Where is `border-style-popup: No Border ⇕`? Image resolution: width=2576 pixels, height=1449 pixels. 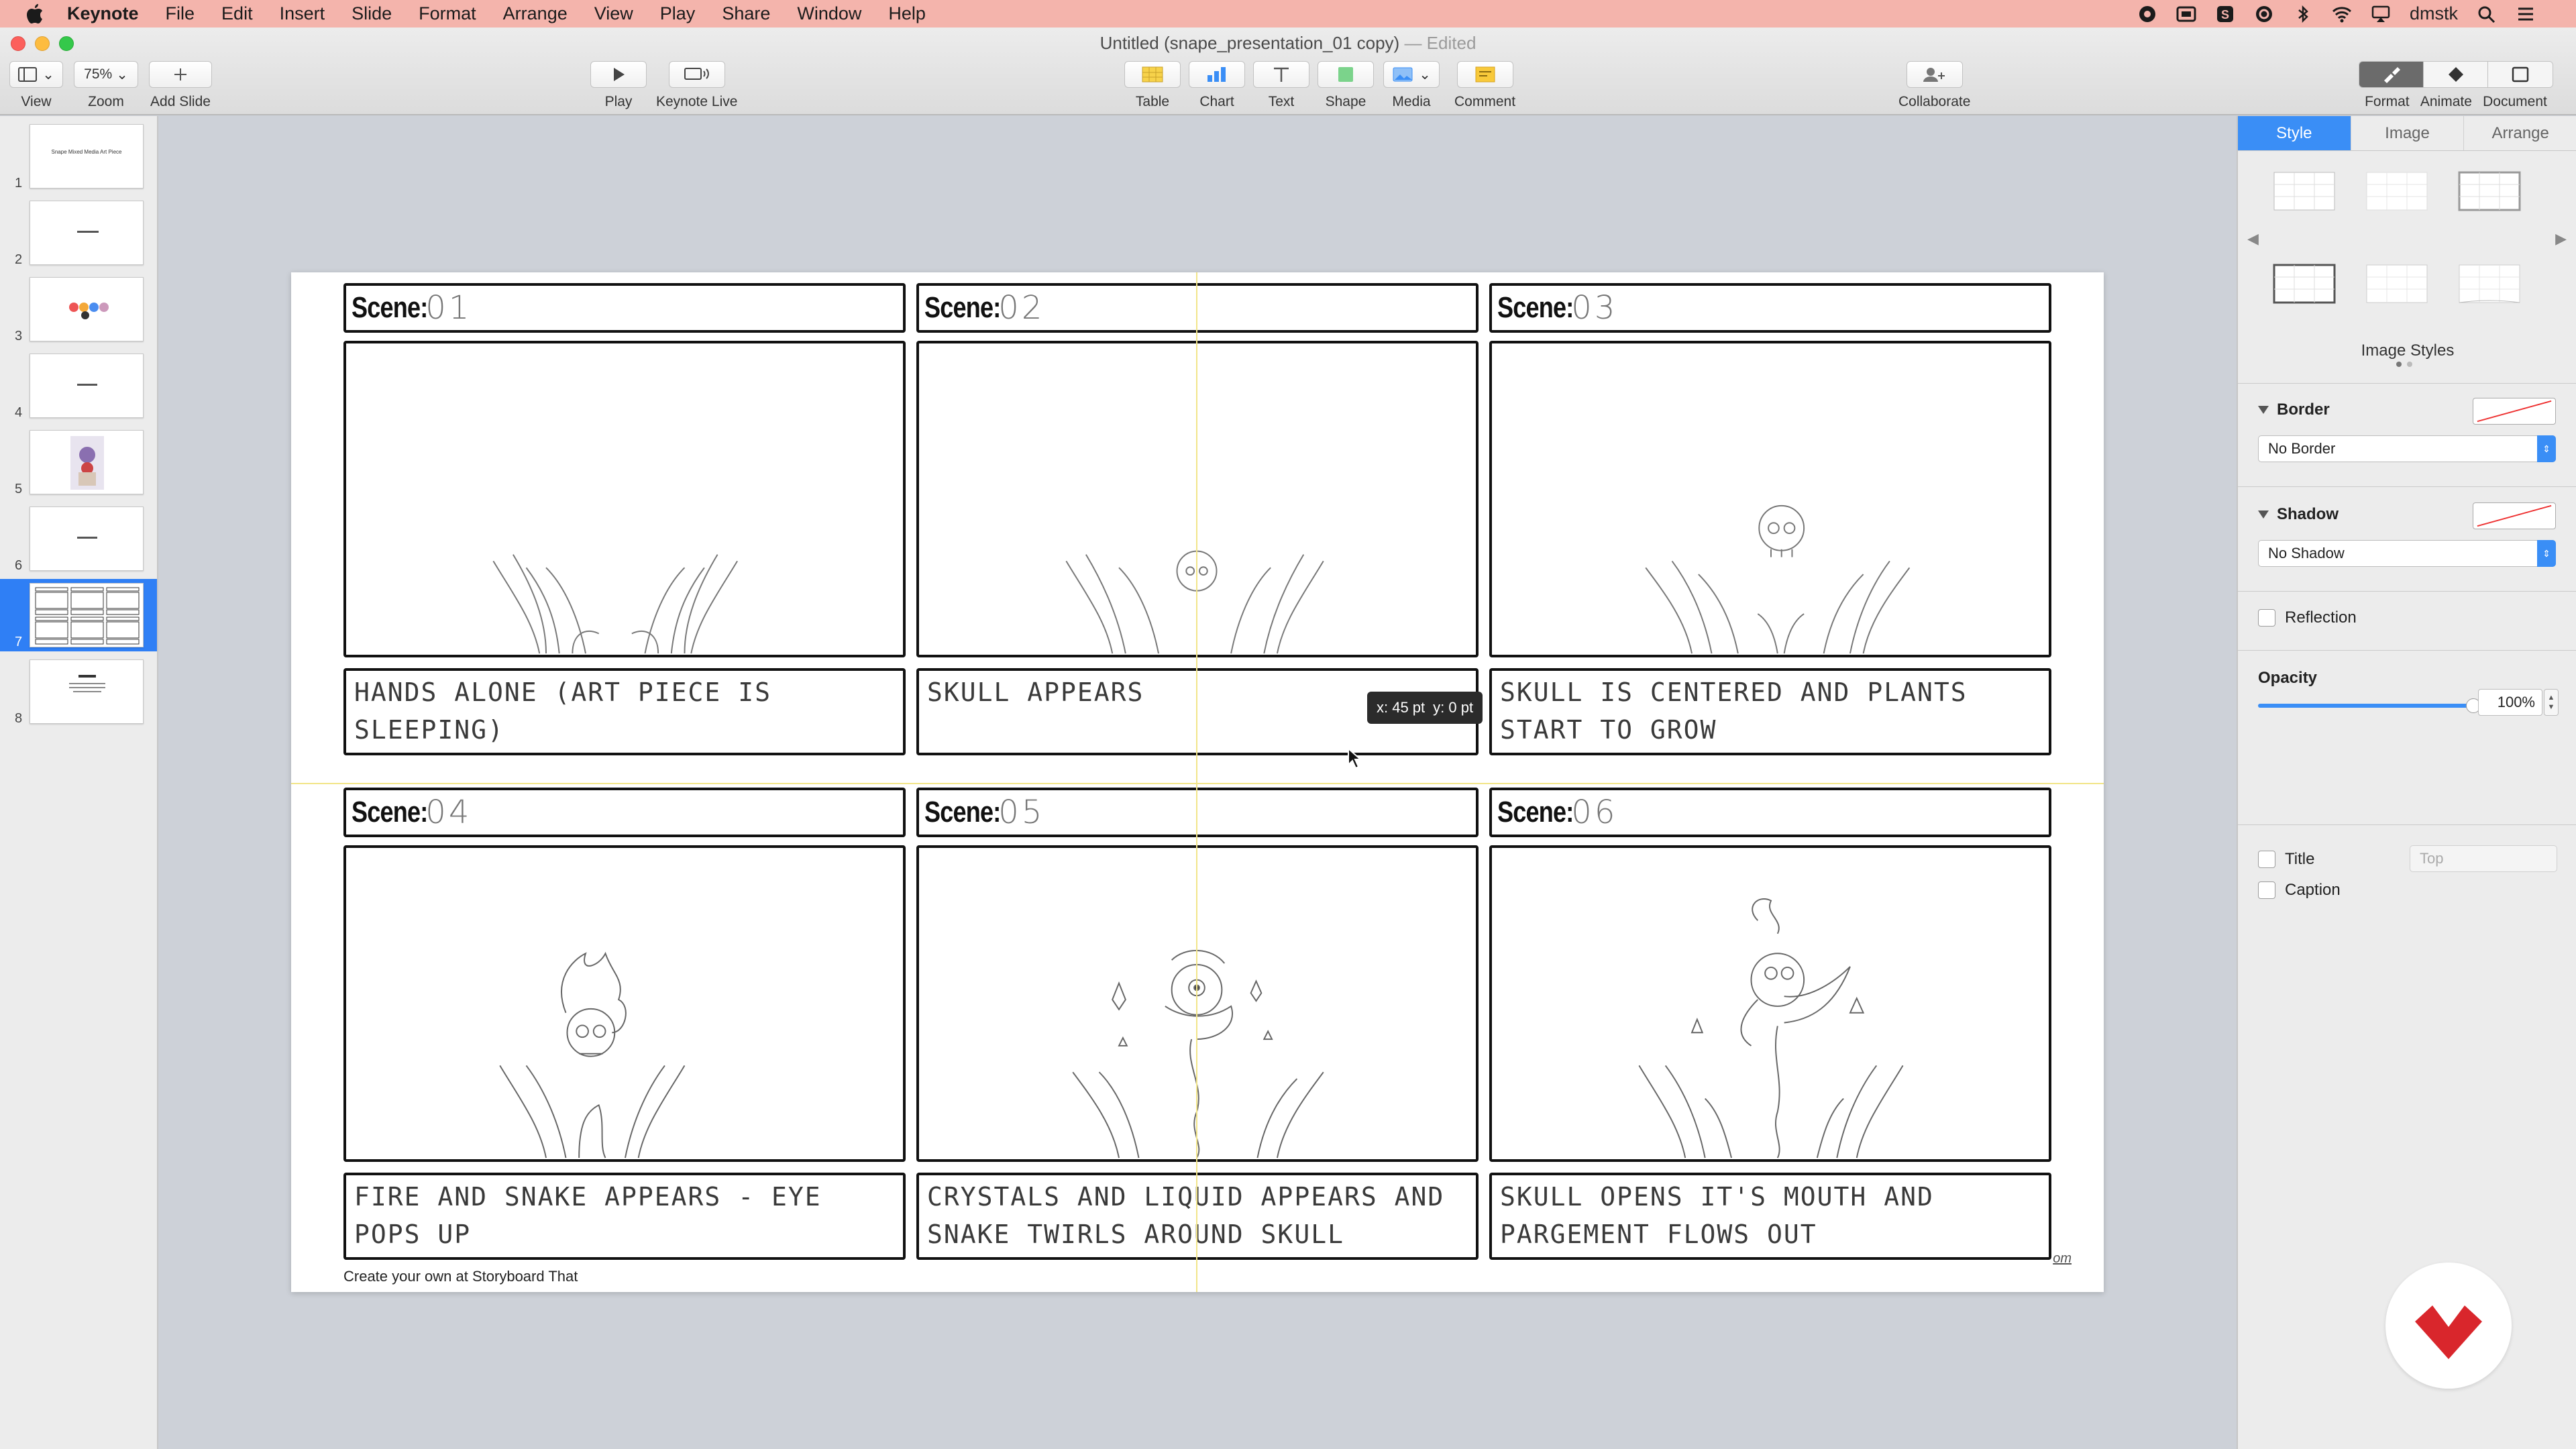 border-style-popup: No Border ⇕ is located at coordinates (2407, 448).